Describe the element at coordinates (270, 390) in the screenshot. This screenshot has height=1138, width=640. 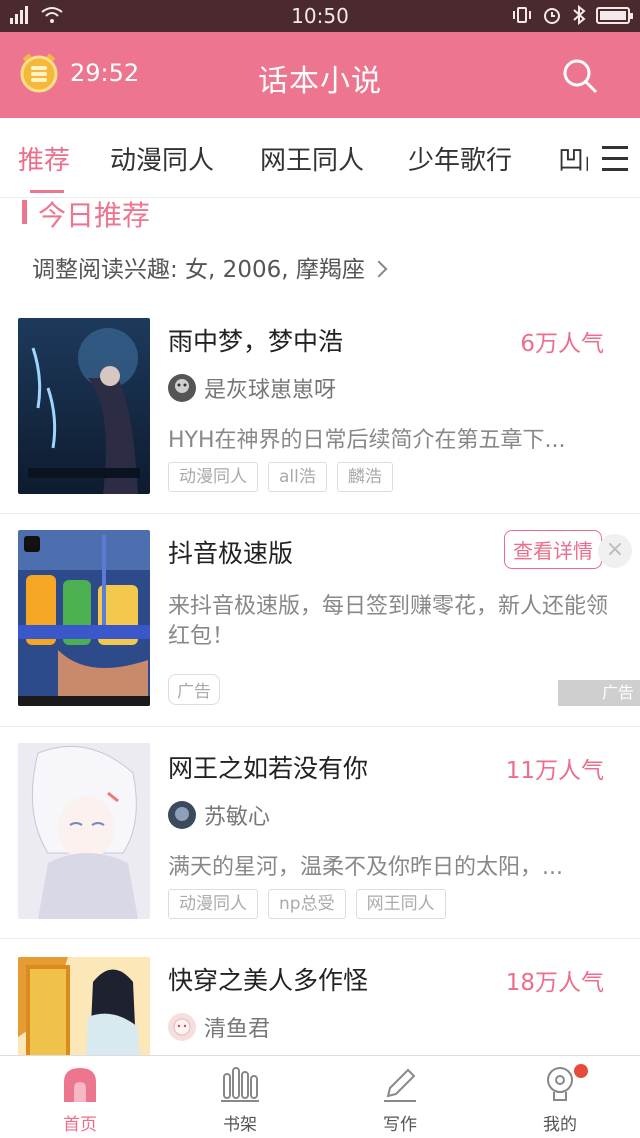
I see `author-name: 是灰球崽崽呀` at that location.